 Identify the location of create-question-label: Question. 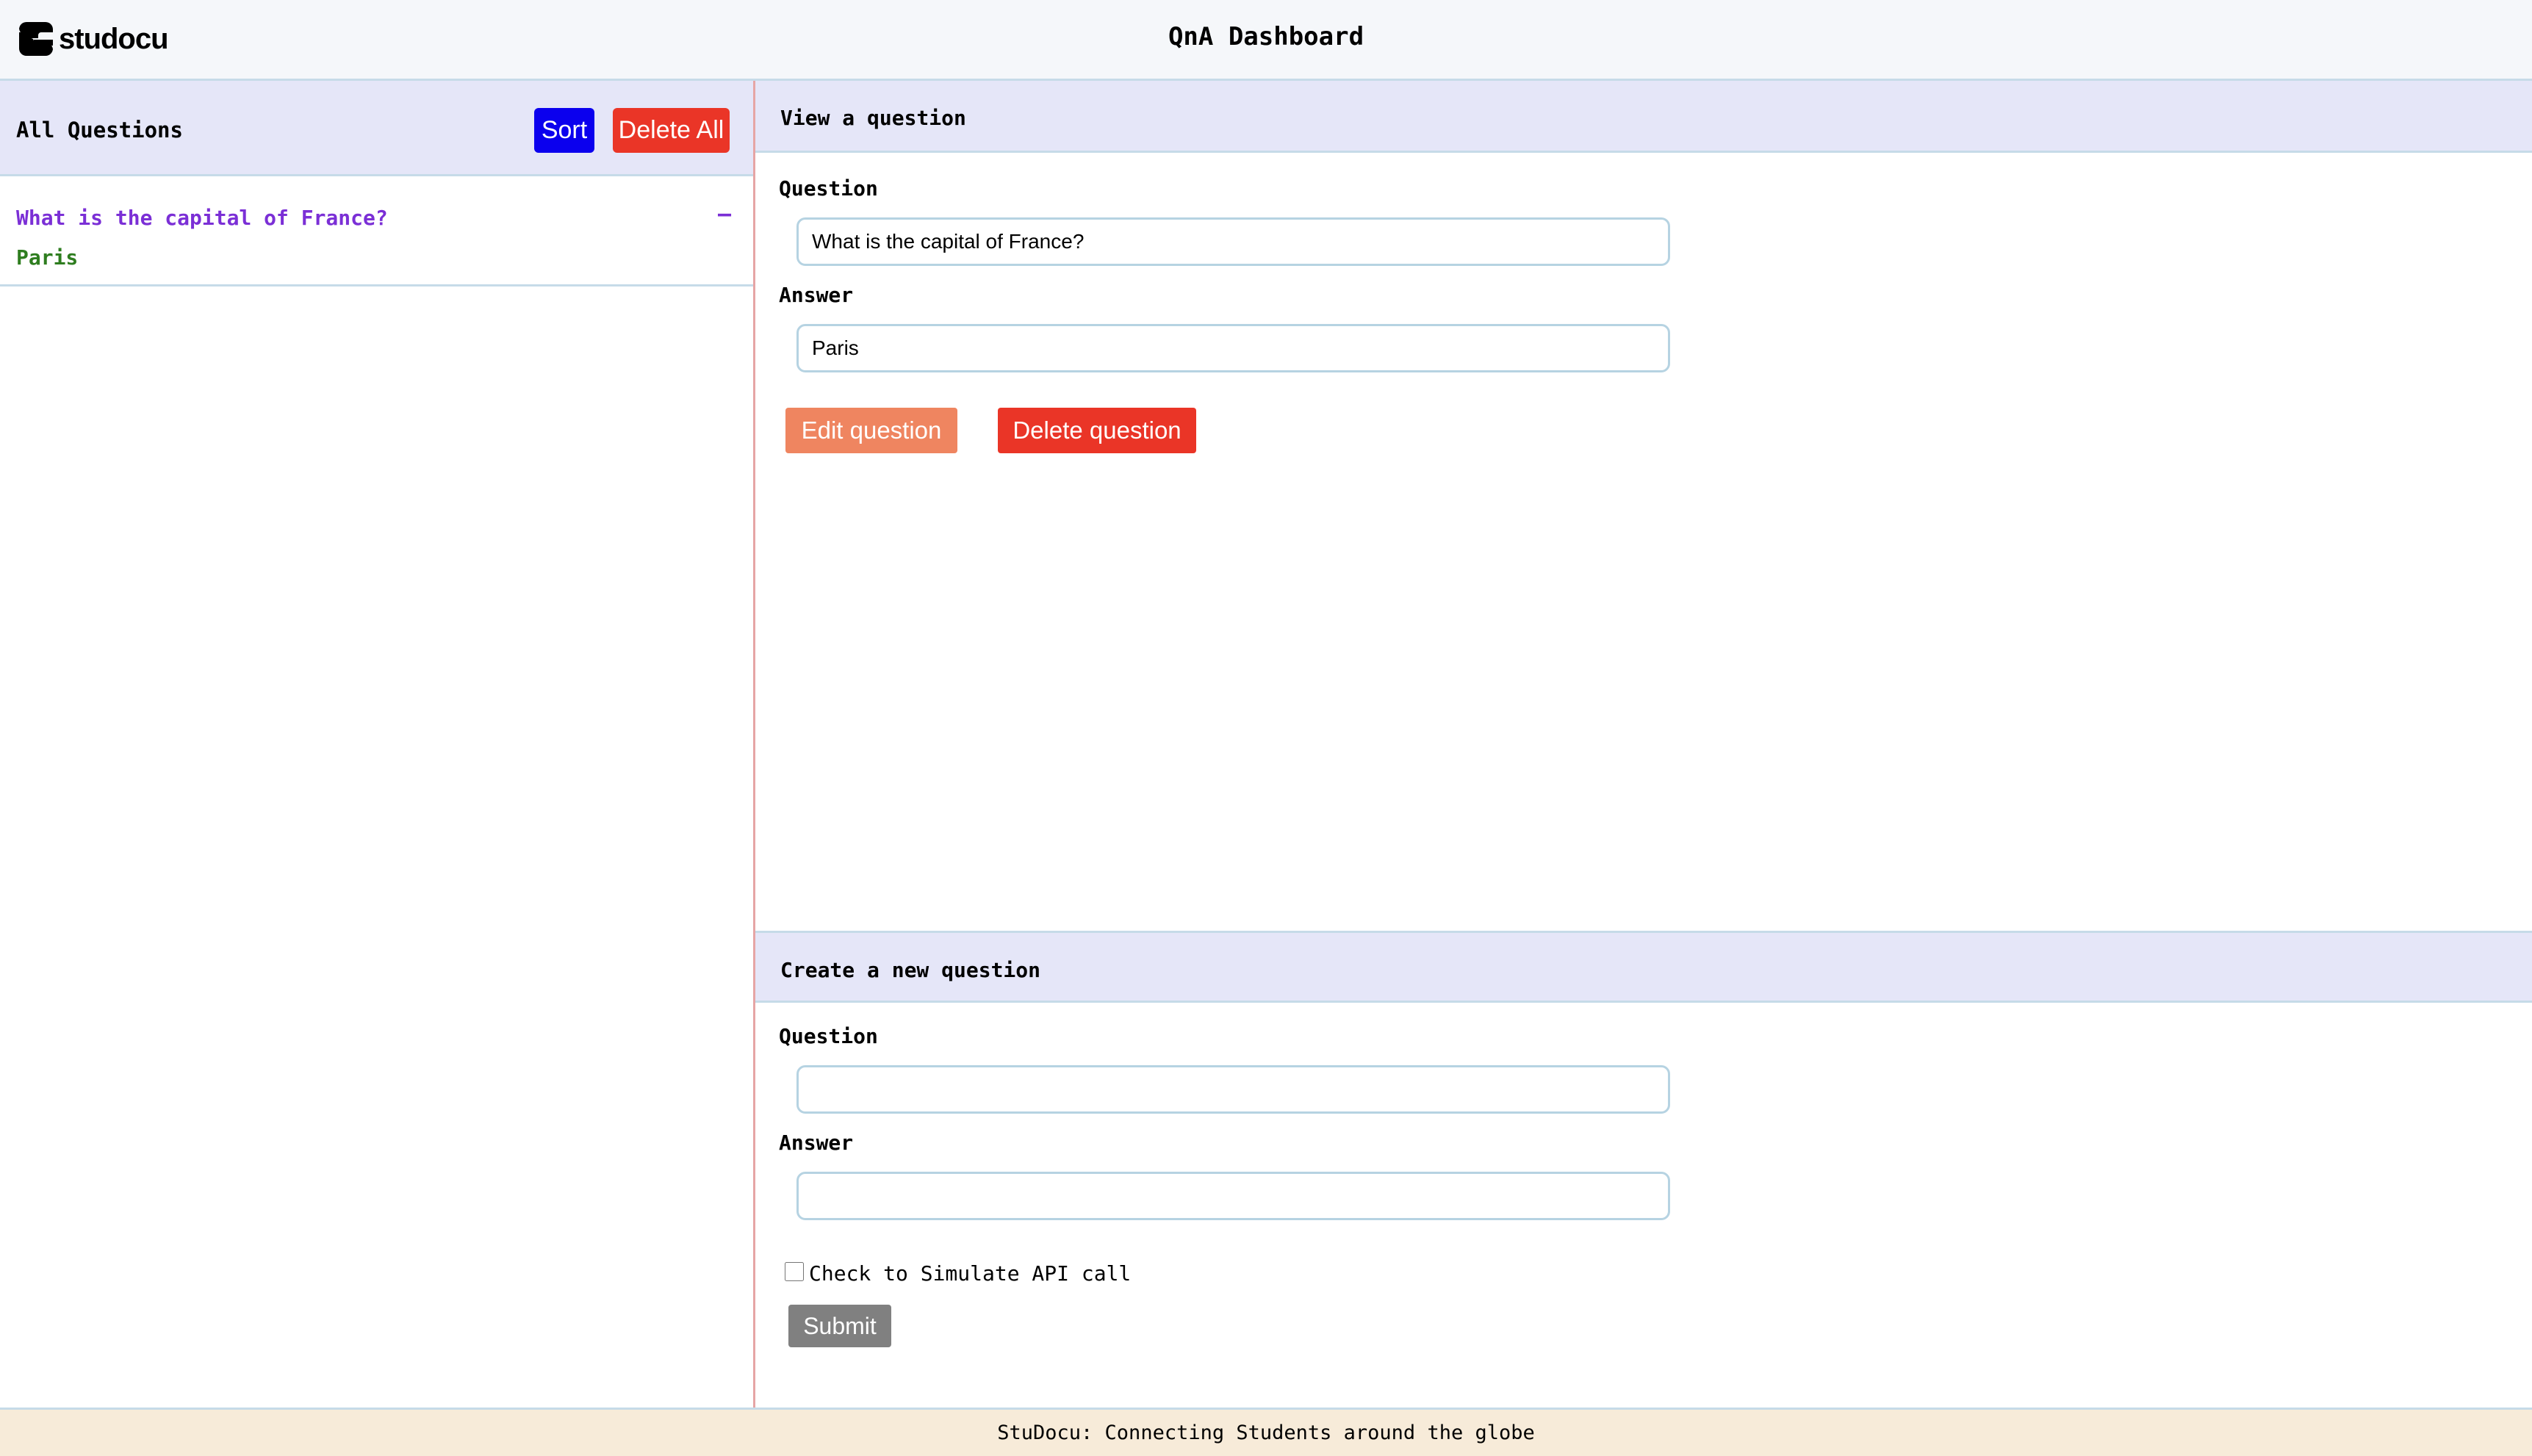
(828, 1036).